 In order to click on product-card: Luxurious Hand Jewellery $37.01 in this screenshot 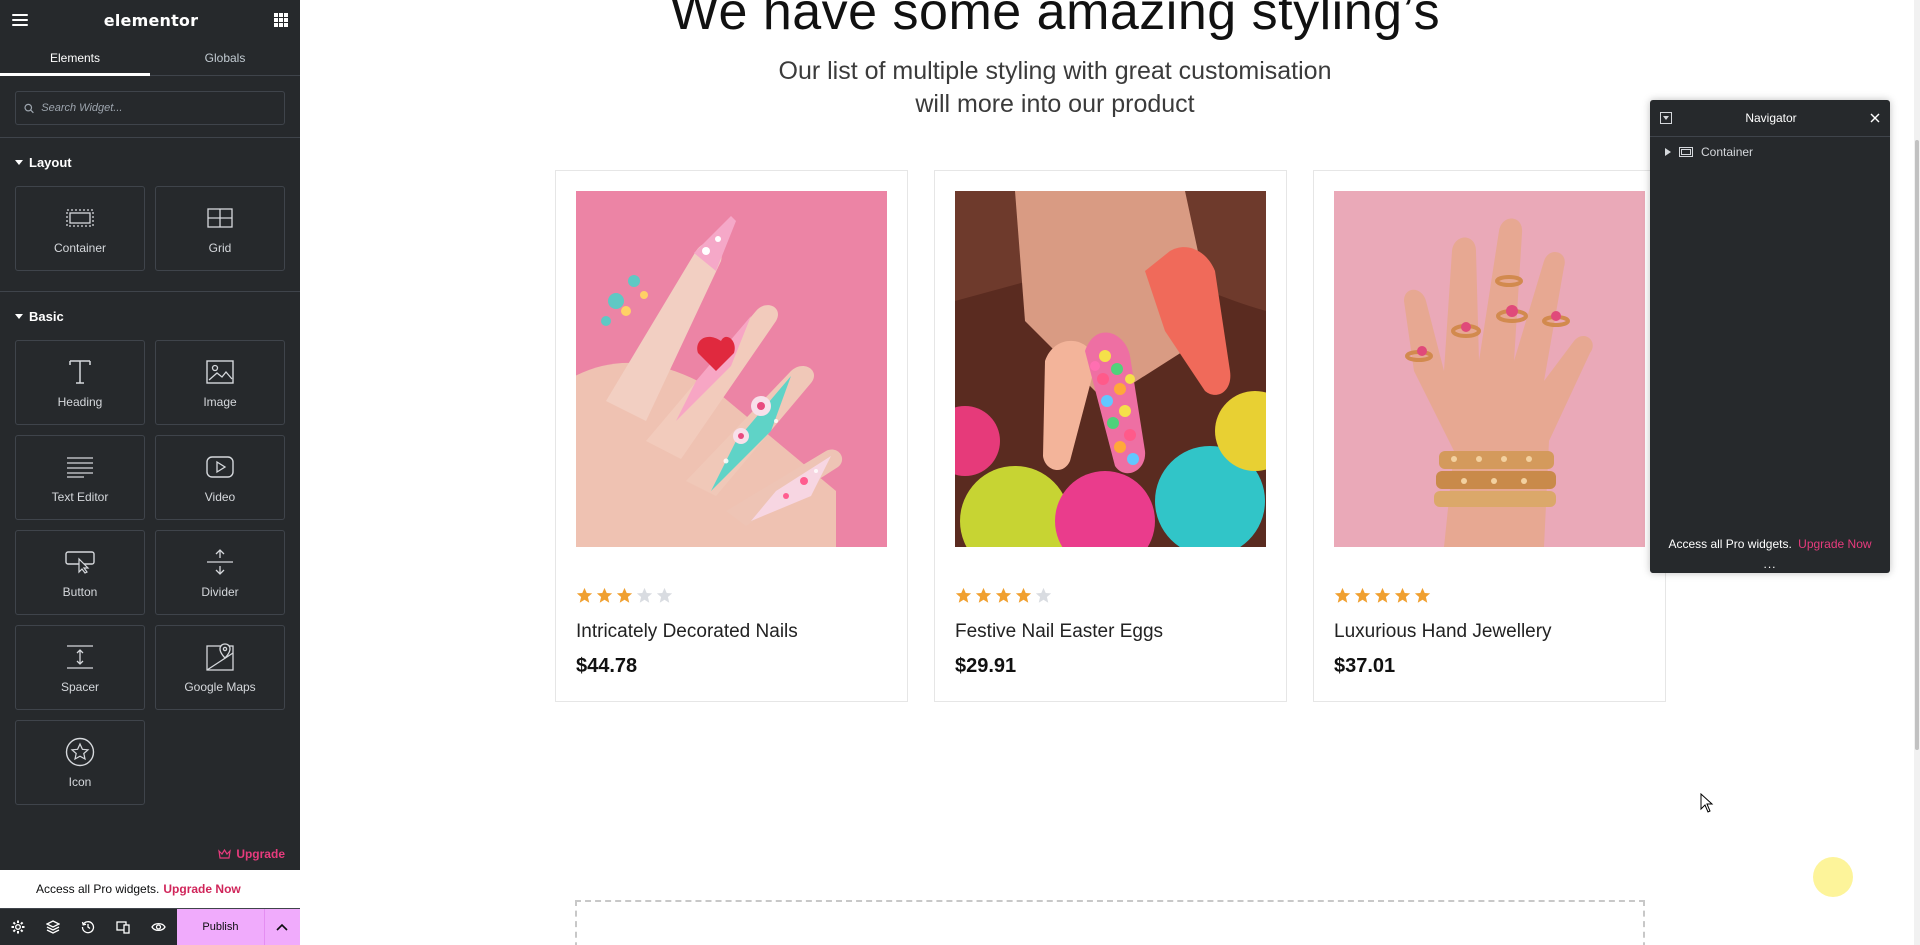, I will do `click(1489, 436)`.